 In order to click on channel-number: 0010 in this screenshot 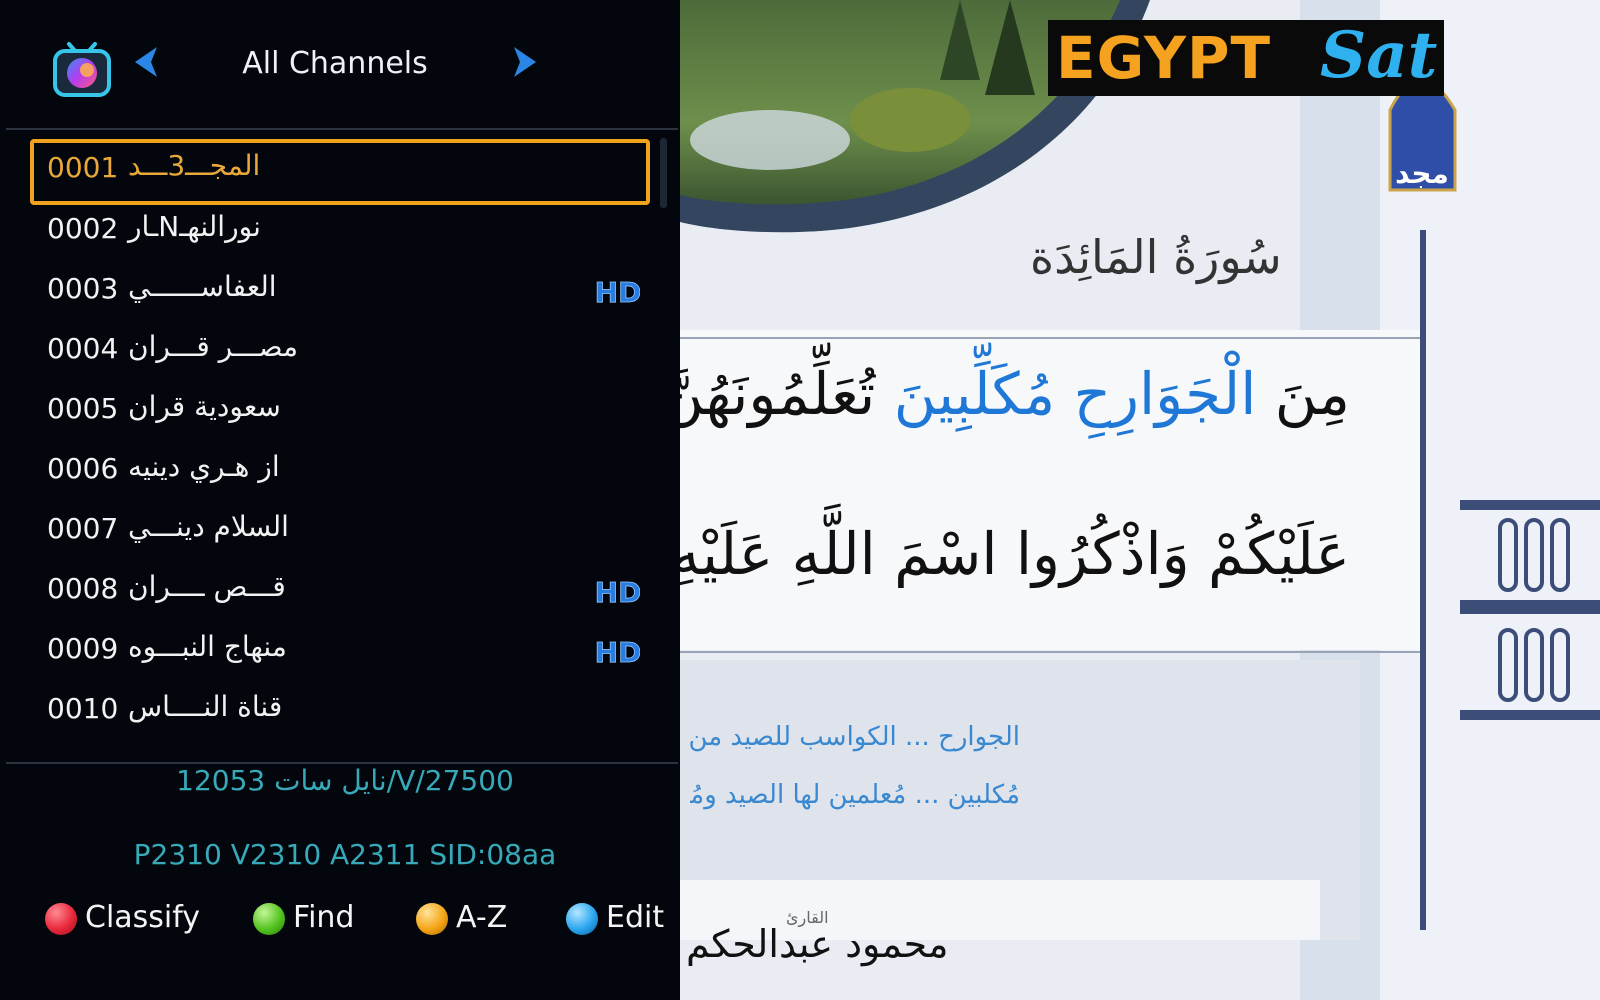, I will do `click(83, 708)`.